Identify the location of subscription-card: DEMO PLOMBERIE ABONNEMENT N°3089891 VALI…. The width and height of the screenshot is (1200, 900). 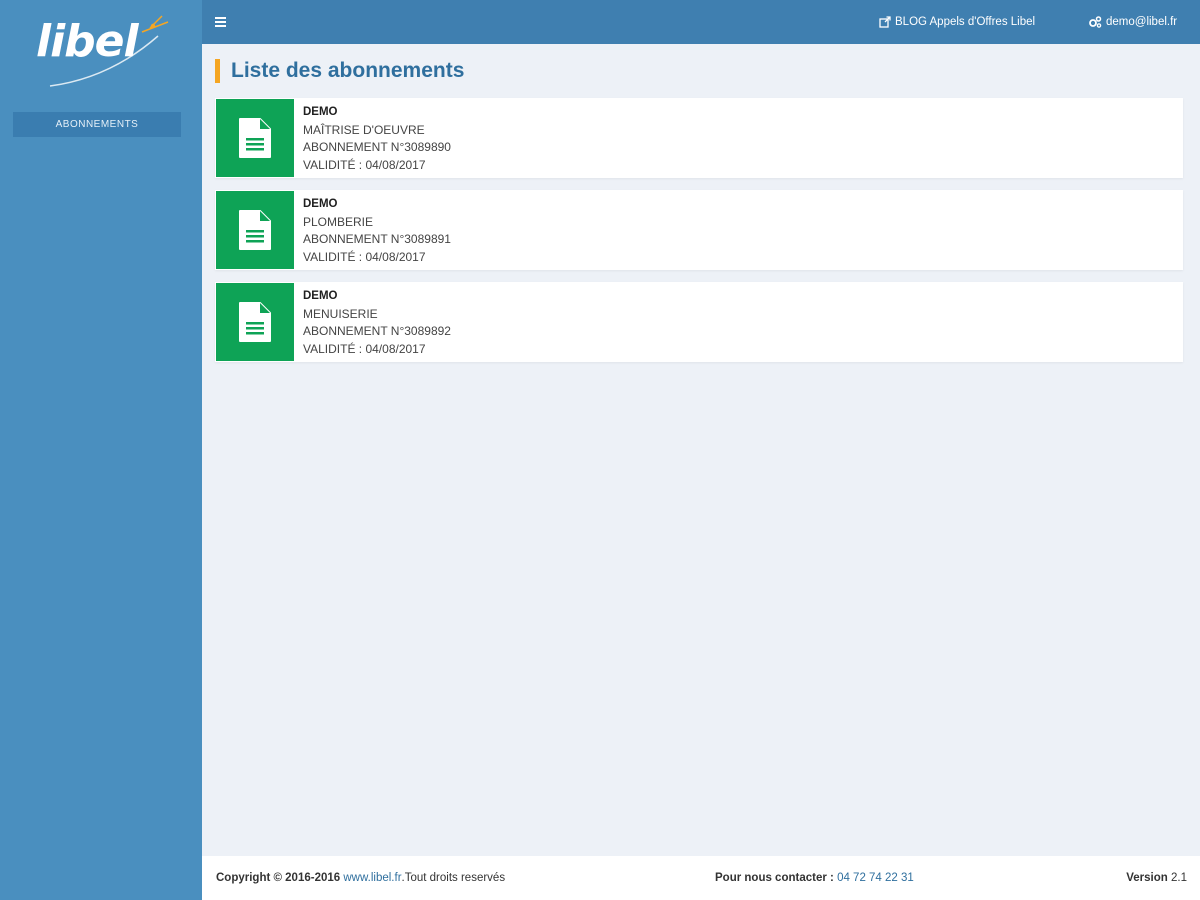
(699, 230).